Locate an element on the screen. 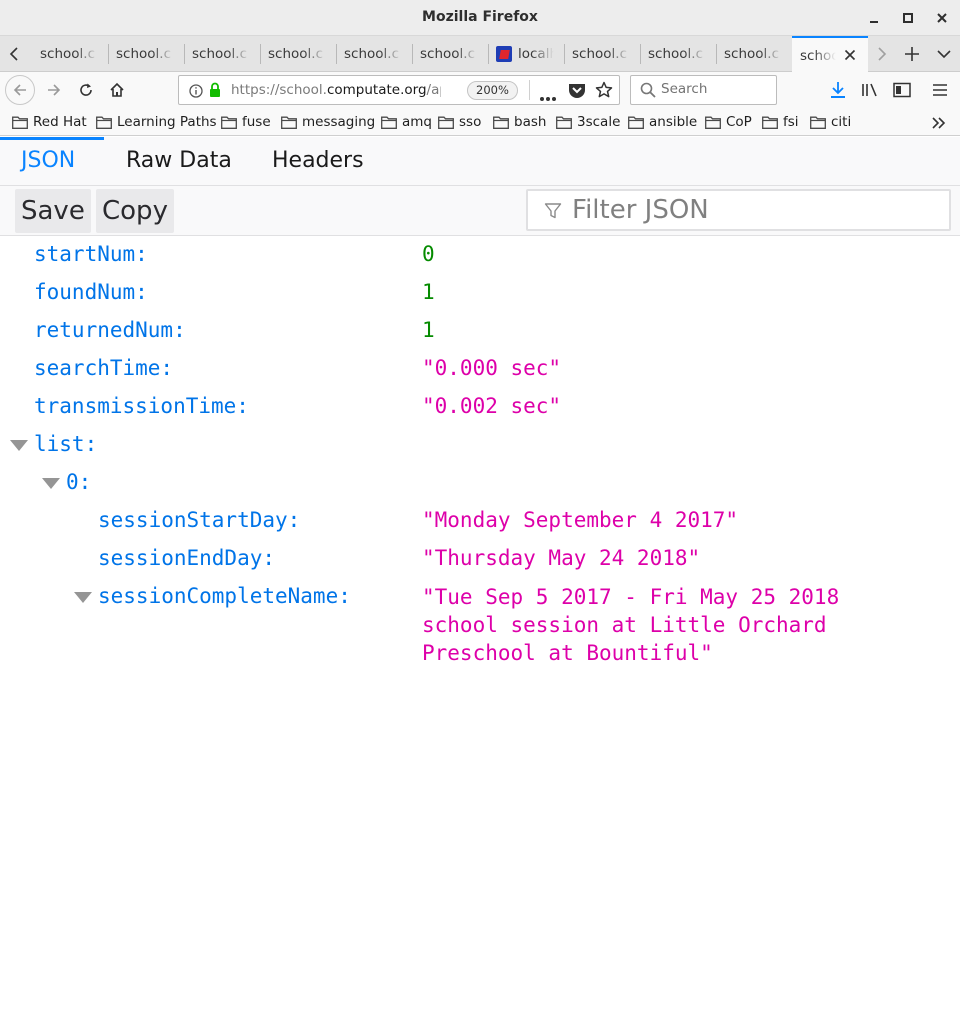 Image resolution: width=960 pixels, height=1020 pixels. bookmark-folder: bash is located at coordinates (519, 122).